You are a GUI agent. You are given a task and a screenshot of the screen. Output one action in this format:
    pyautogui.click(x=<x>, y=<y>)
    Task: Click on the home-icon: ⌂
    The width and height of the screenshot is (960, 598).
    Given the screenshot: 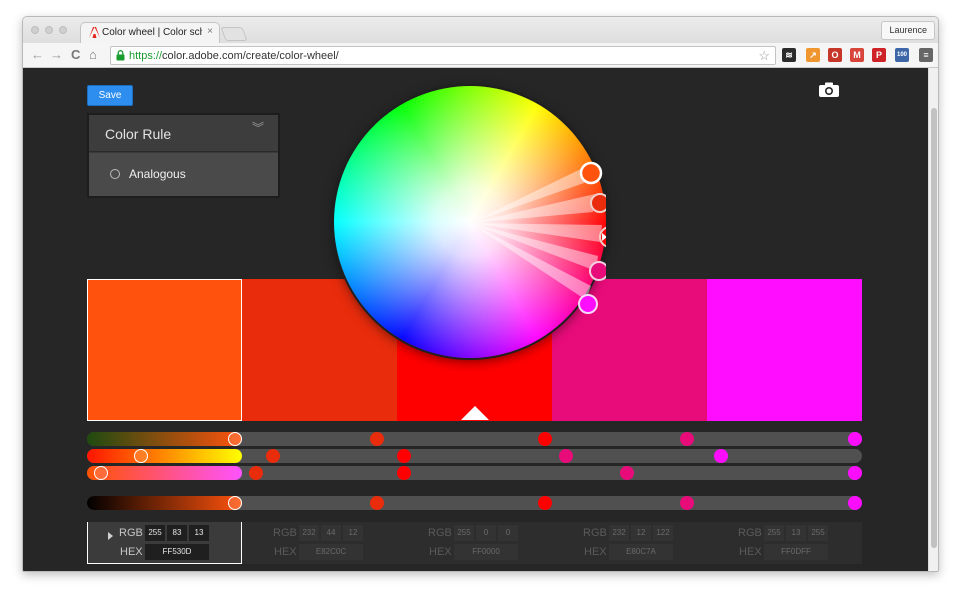 What is the action you would take?
    pyautogui.click(x=93, y=55)
    